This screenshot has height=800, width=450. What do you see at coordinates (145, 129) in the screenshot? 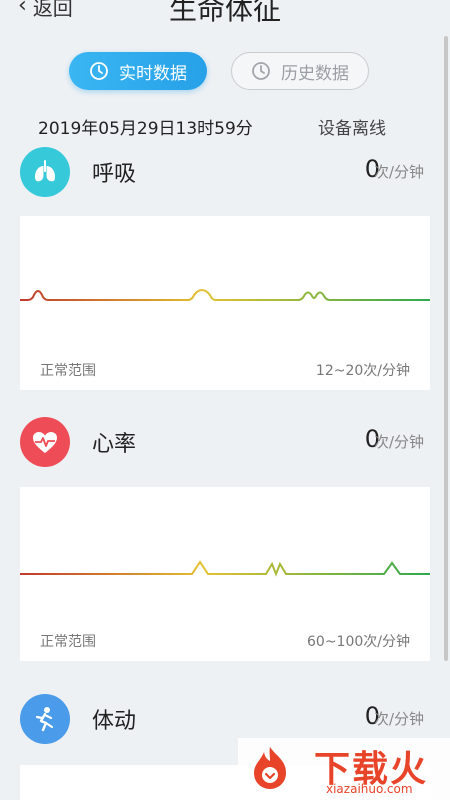
I see `record-datetime: 2019年05月29日13时59分` at bounding box center [145, 129].